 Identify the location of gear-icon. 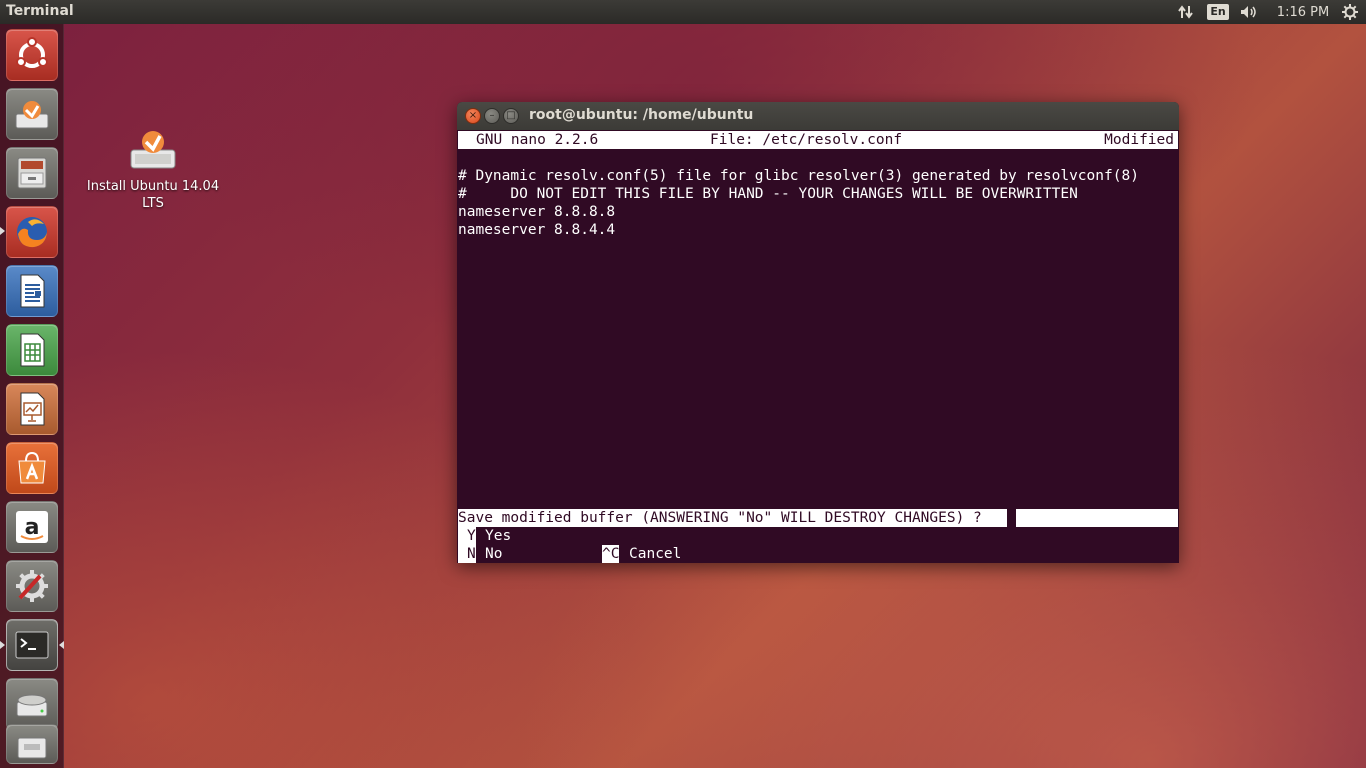
(1350, 12).